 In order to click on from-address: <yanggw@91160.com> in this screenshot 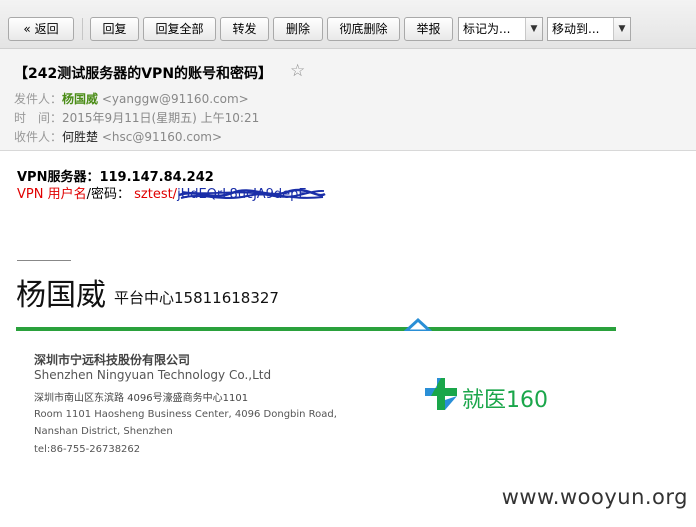, I will do `click(175, 99)`.